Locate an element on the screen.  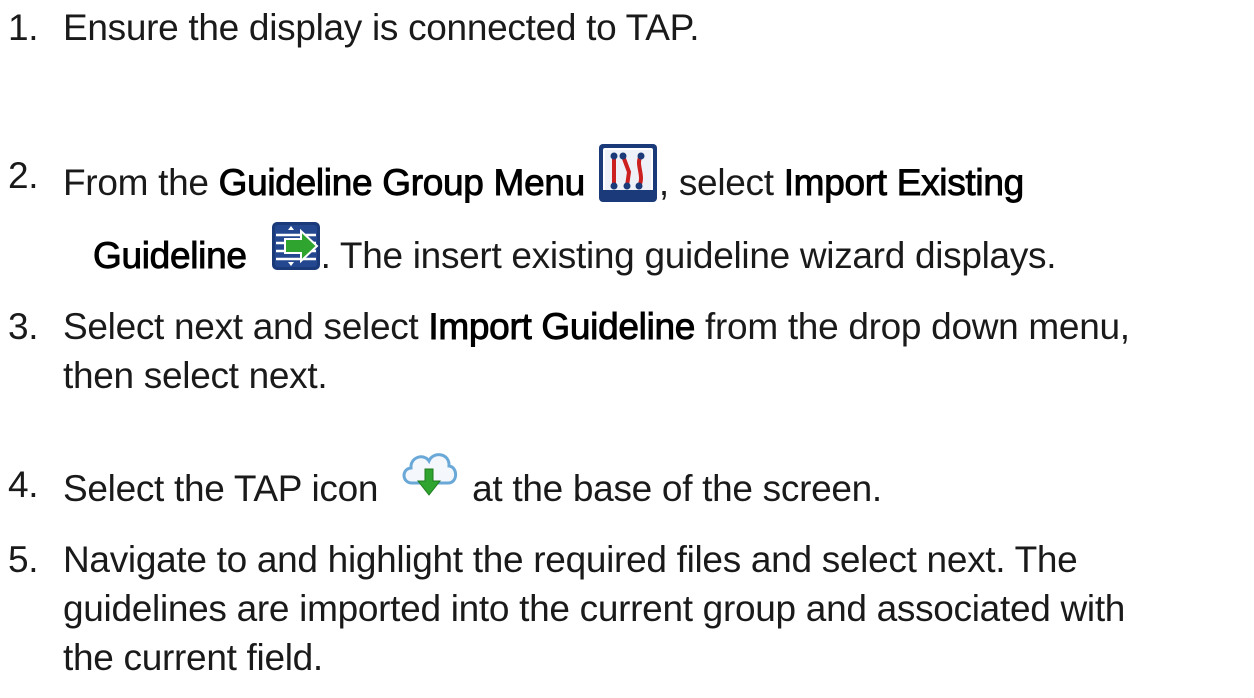
guideline-group-menu-icon is located at coordinates (628, 173).